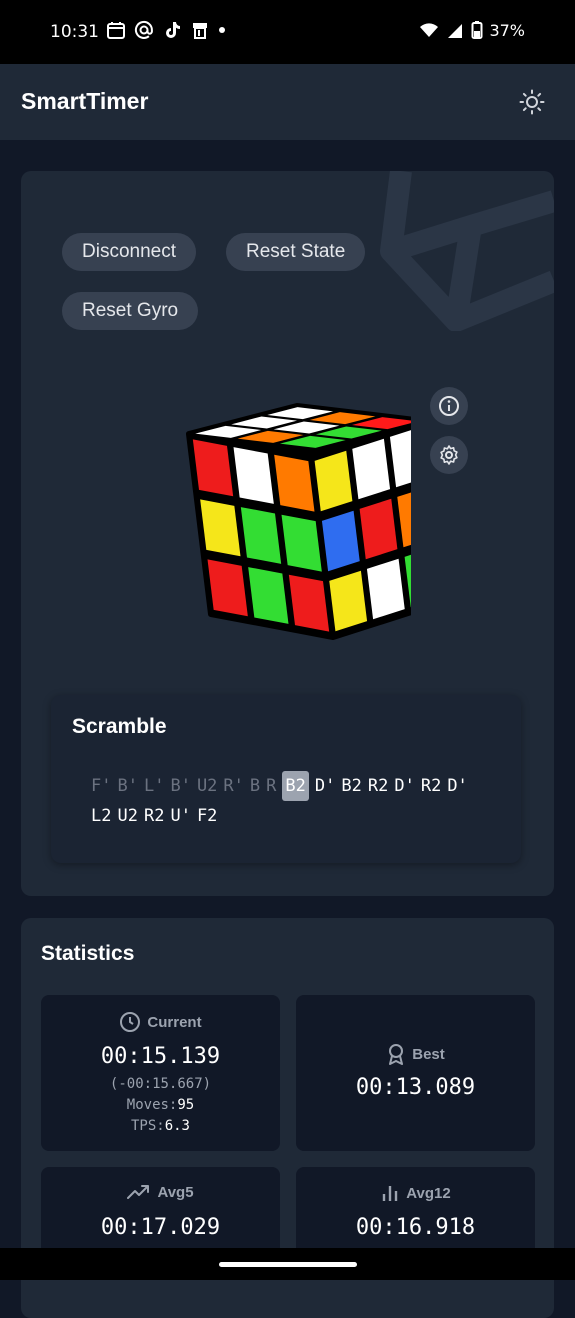 The width and height of the screenshot is (575, 1318). What do you see at coordinates (233, 786) in the screenshot?
I see `scramble-move: R'` at bounding box center [233, 786].